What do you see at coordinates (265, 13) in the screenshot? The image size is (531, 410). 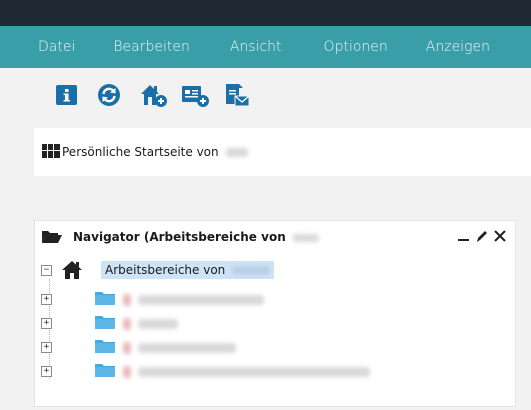 I see `top-bar` at bounding box center [265, 13].